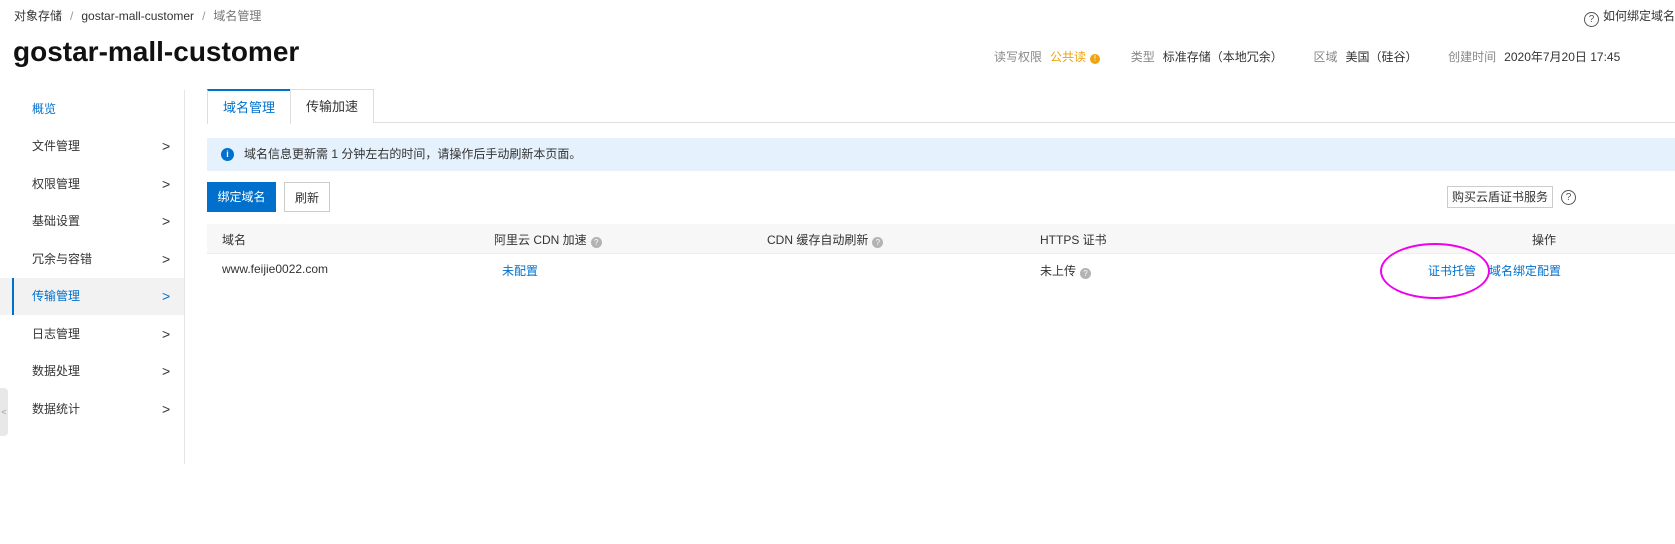  What do you see at coordinates (818, 240) in the screenshot?
I see `column-header-label: CDN 缓存自动刷新` at bounding box center [818, 240].